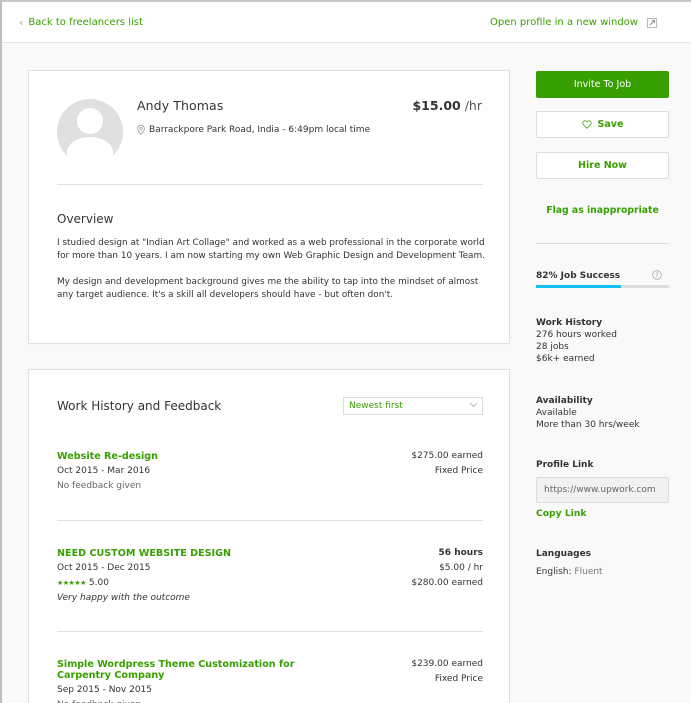 The height and width of the screenshot is (703, 691). I want to click on help-icon: ?, so click(657, 275).